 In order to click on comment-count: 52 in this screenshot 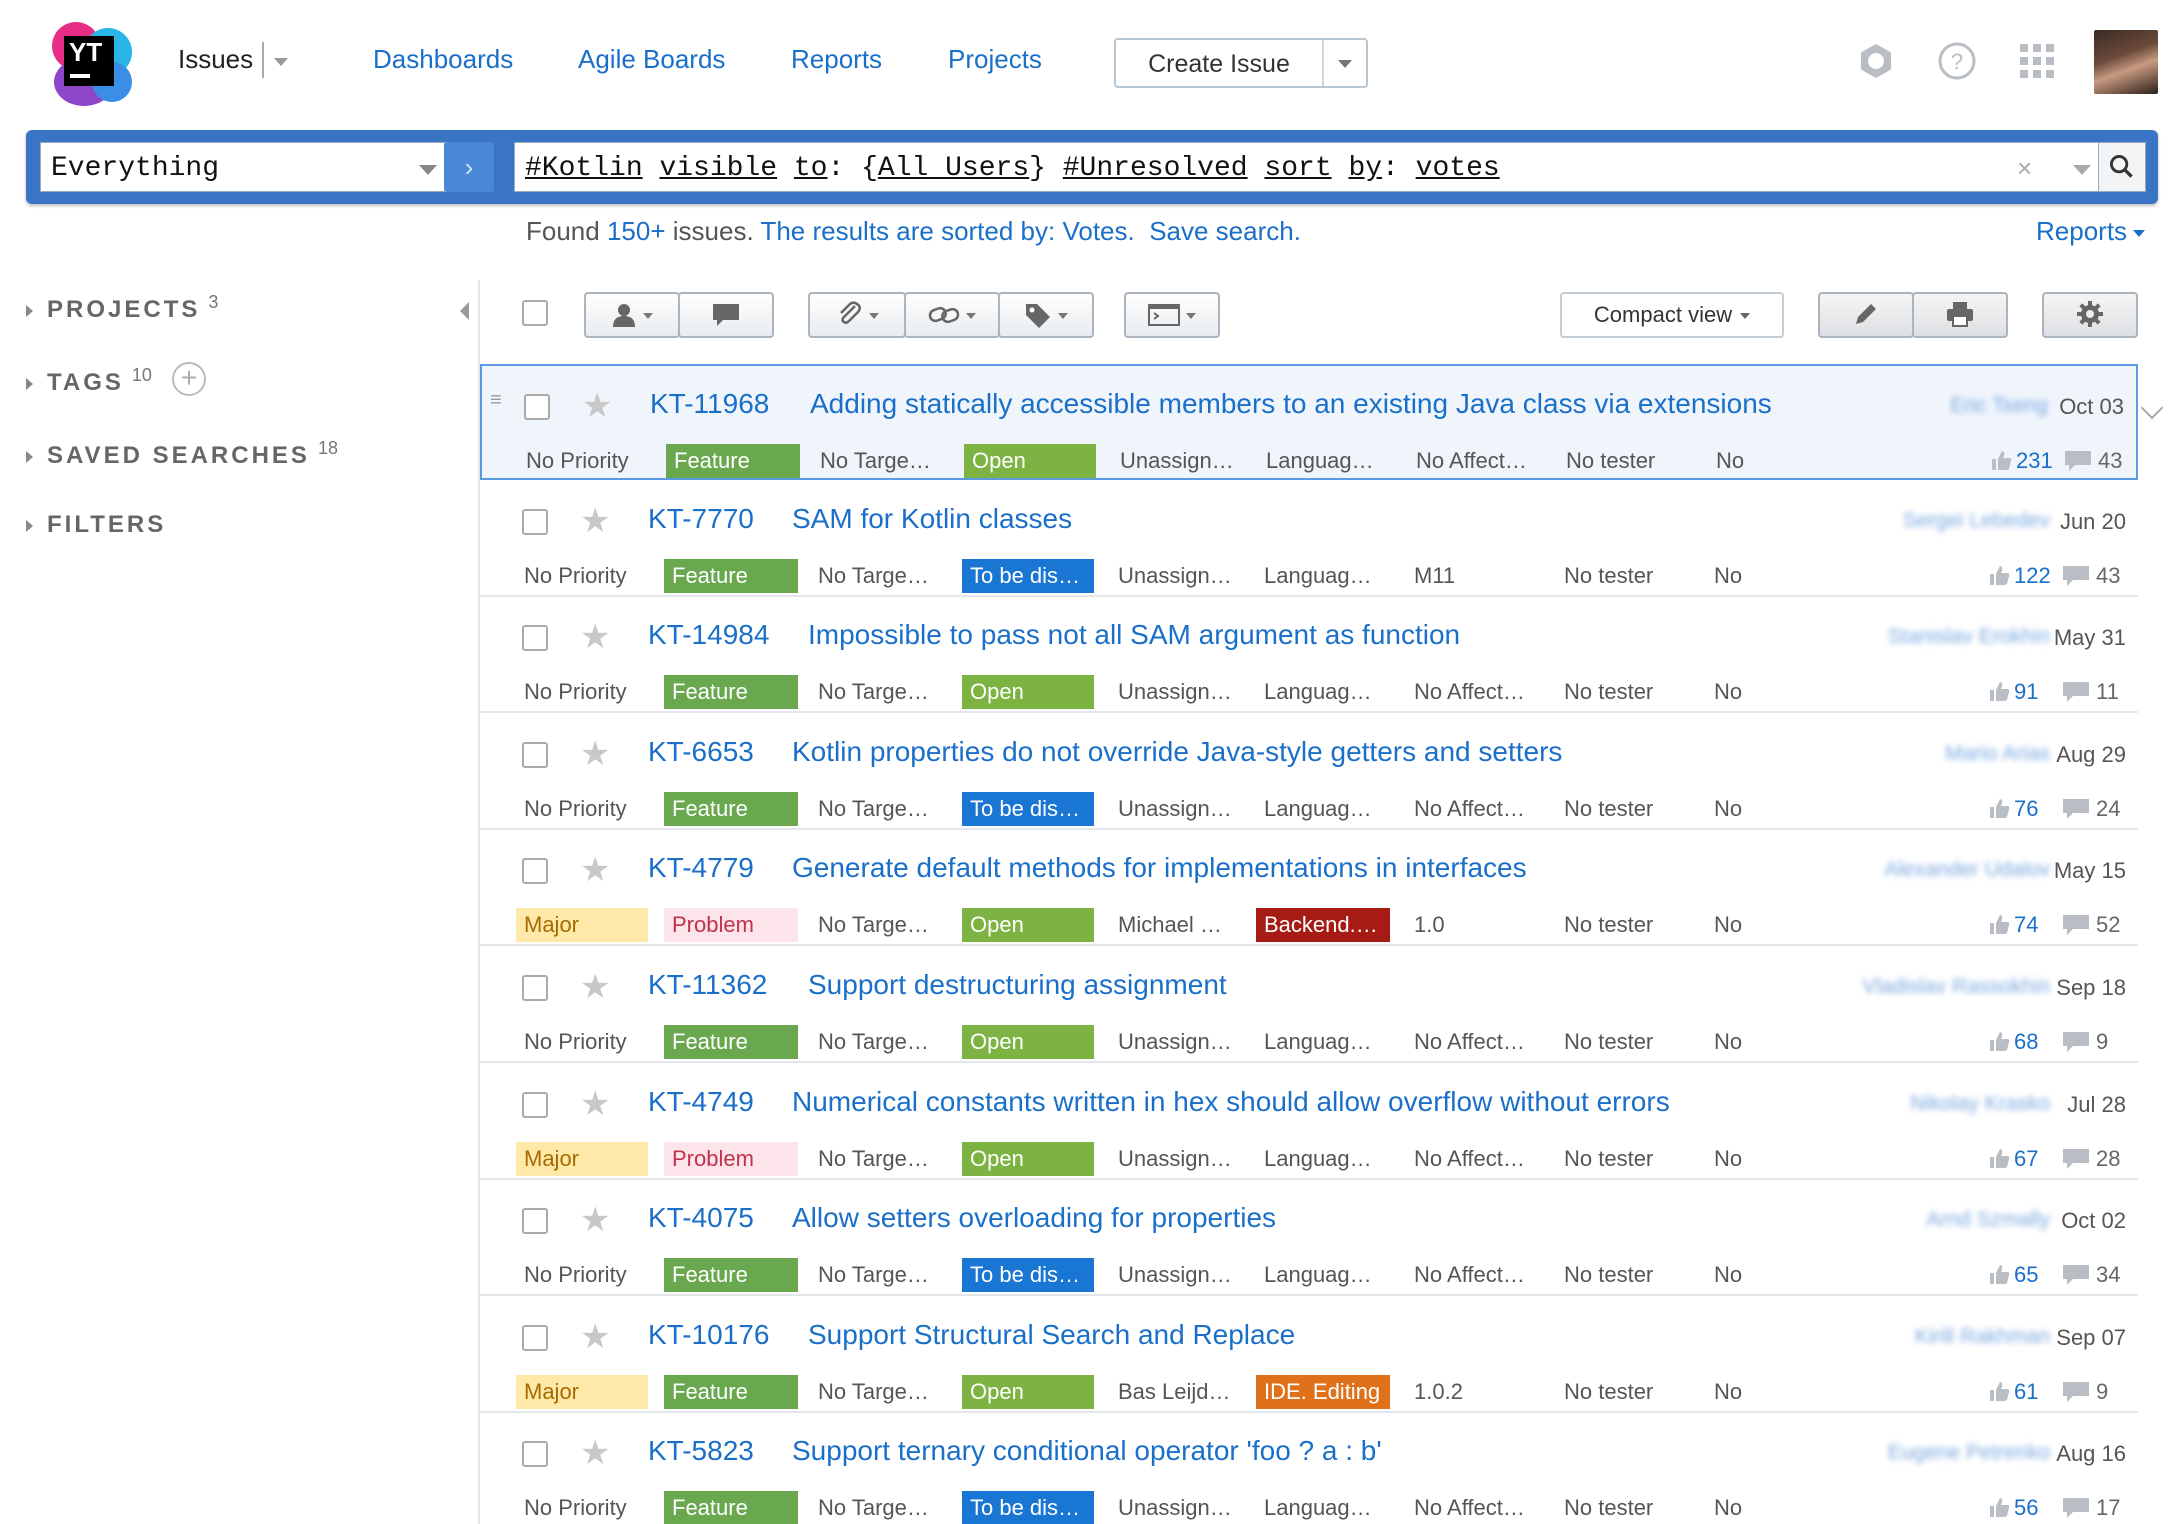, I will do `click(2091, 925)`.